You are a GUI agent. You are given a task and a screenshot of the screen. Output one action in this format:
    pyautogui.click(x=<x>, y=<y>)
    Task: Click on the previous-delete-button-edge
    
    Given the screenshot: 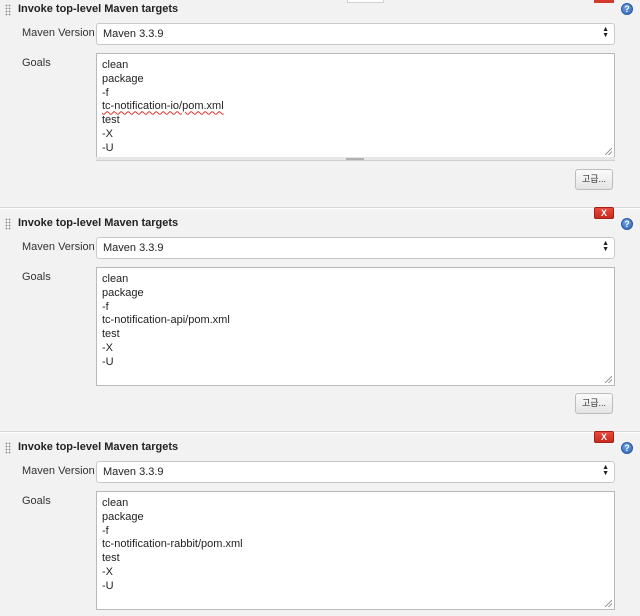 What is the action you would take?
    pyautogui.click(x=604, y=1)
    